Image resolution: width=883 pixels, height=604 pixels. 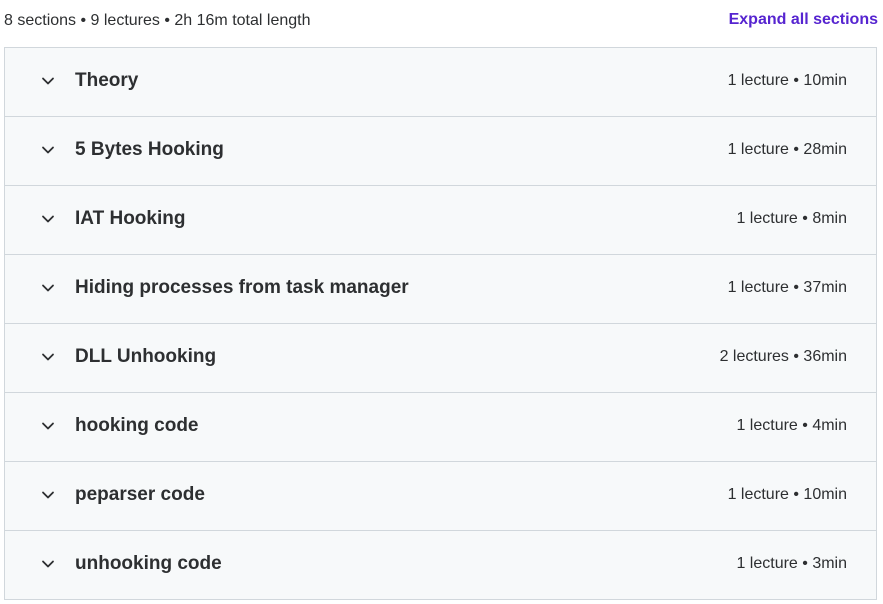 I want to click on section-meta: 1 lecture • 3min, so click(x=791, y=563).